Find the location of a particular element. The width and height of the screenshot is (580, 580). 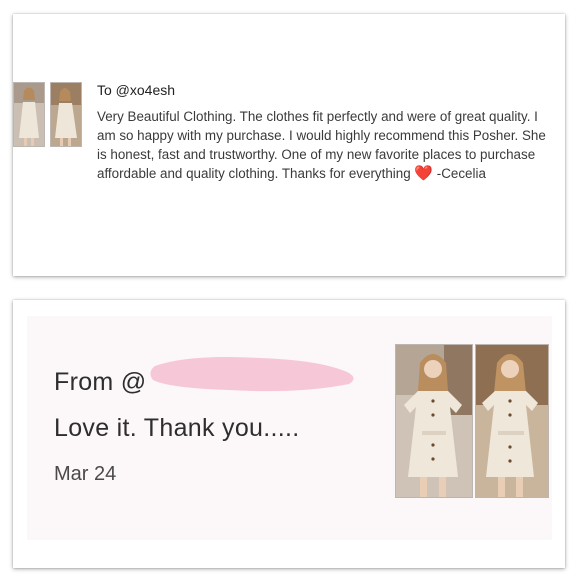

comment-from-prefix: From @ is located at coordinates (100, 382).